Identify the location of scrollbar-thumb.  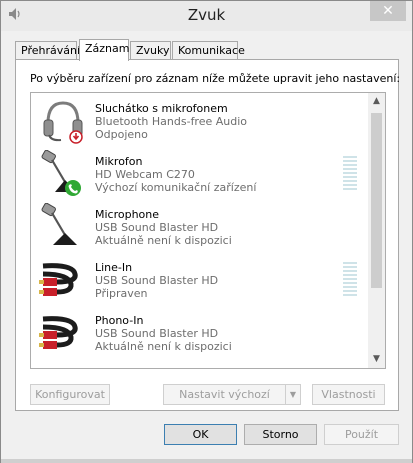
(376, 200).